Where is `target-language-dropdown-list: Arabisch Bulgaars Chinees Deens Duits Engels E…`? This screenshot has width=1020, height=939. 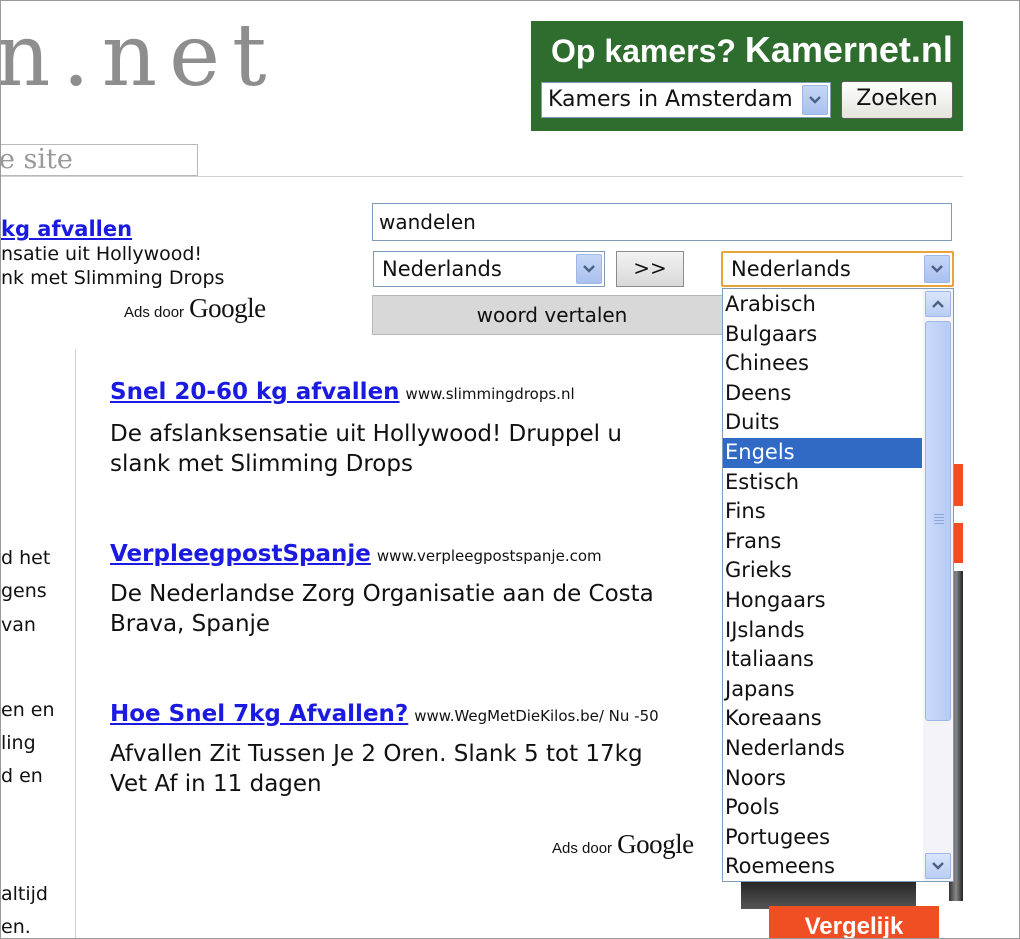
target-language-dropdown-list: Arabisch Bulgaars Chinees Deens Duits Engels E… is located at coordinates (838, 585).